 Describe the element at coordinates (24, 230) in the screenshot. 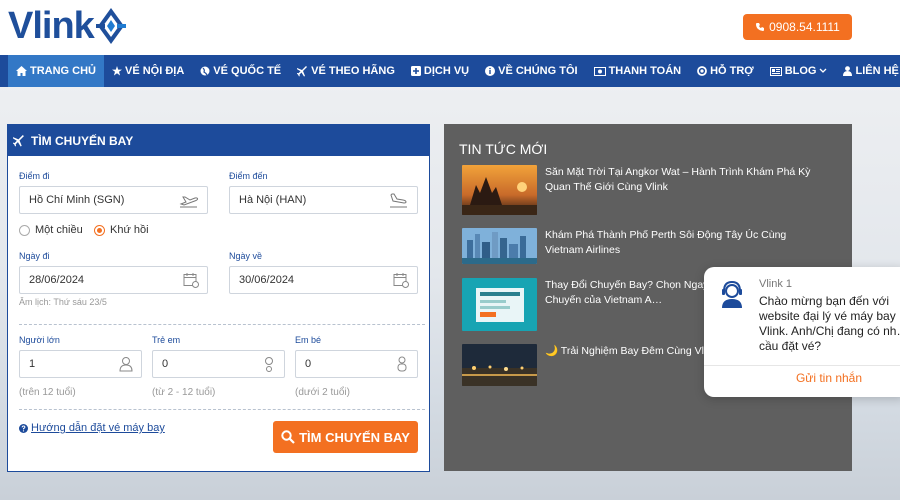

I see `radio-dot` at that location.